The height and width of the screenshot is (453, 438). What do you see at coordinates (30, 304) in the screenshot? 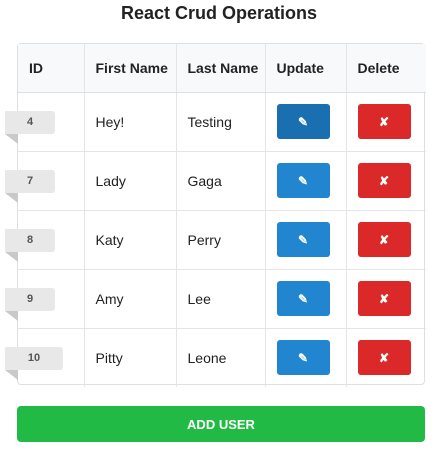
I see `id-ribbon-label: 9` at bounding box center [30, 304].